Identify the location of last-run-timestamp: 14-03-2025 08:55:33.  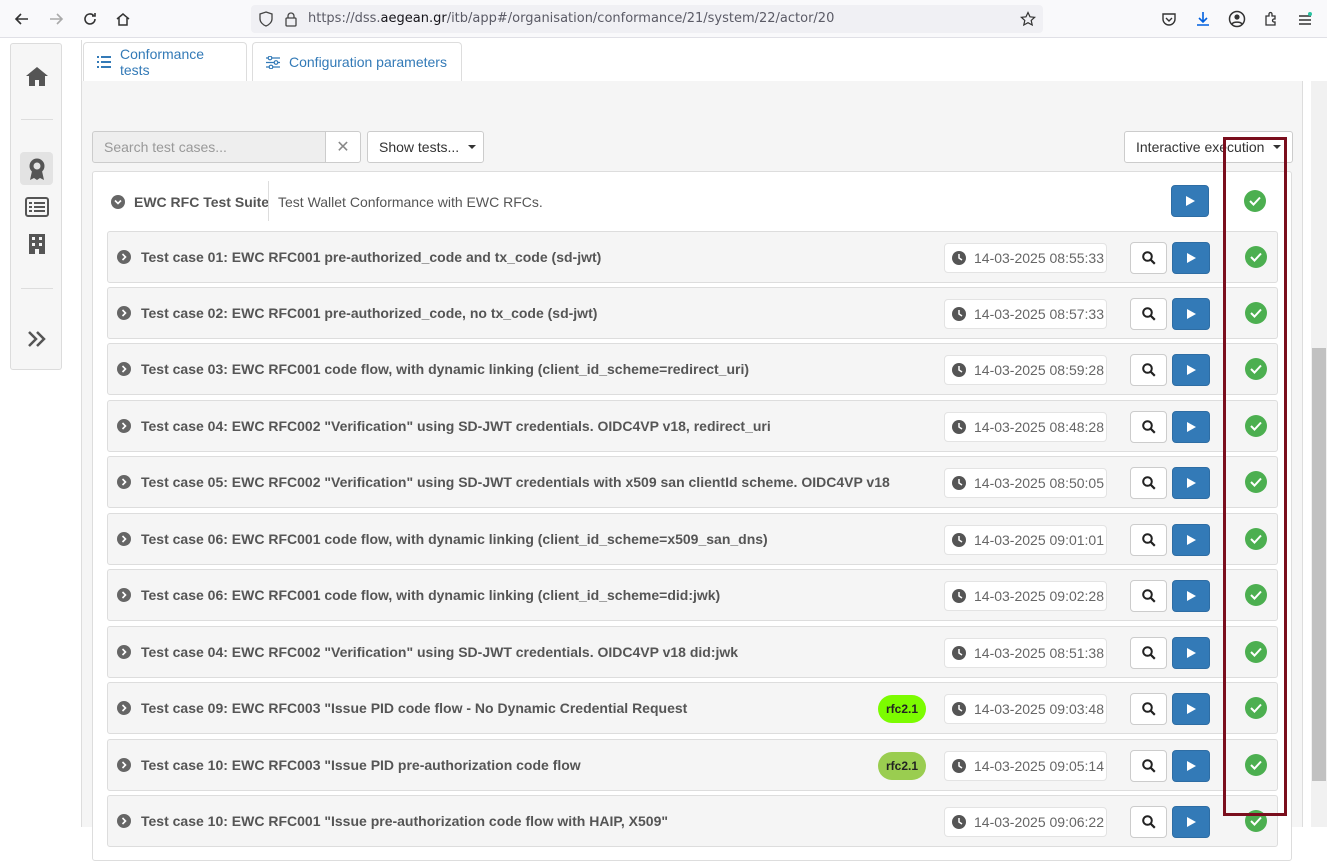
(1025, 258).